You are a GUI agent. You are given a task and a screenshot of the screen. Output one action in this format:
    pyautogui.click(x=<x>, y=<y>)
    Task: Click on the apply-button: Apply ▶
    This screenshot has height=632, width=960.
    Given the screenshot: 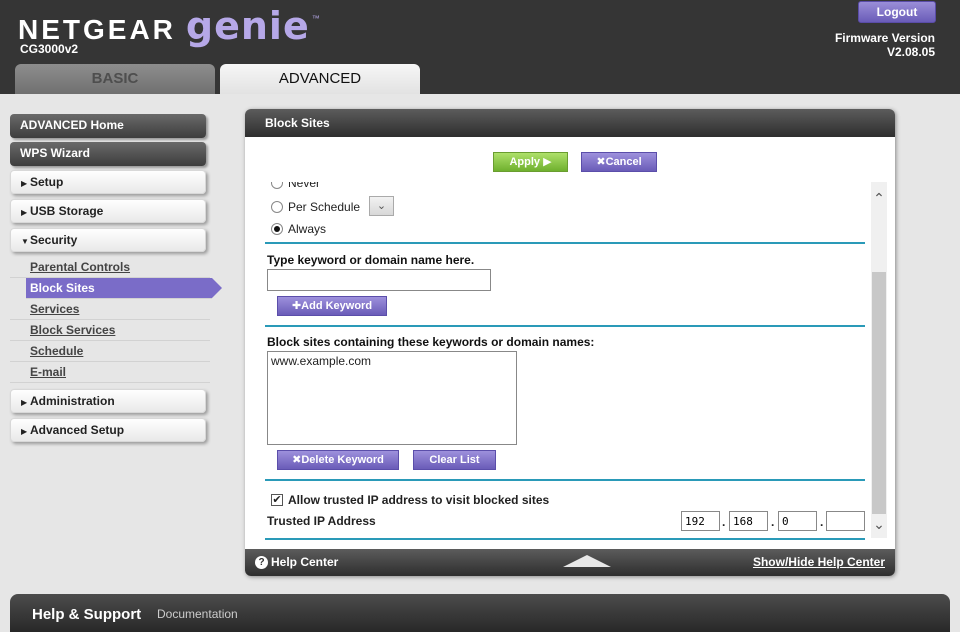 What is the action you would take?
    pyautogui.click(x=530, y=162)
    